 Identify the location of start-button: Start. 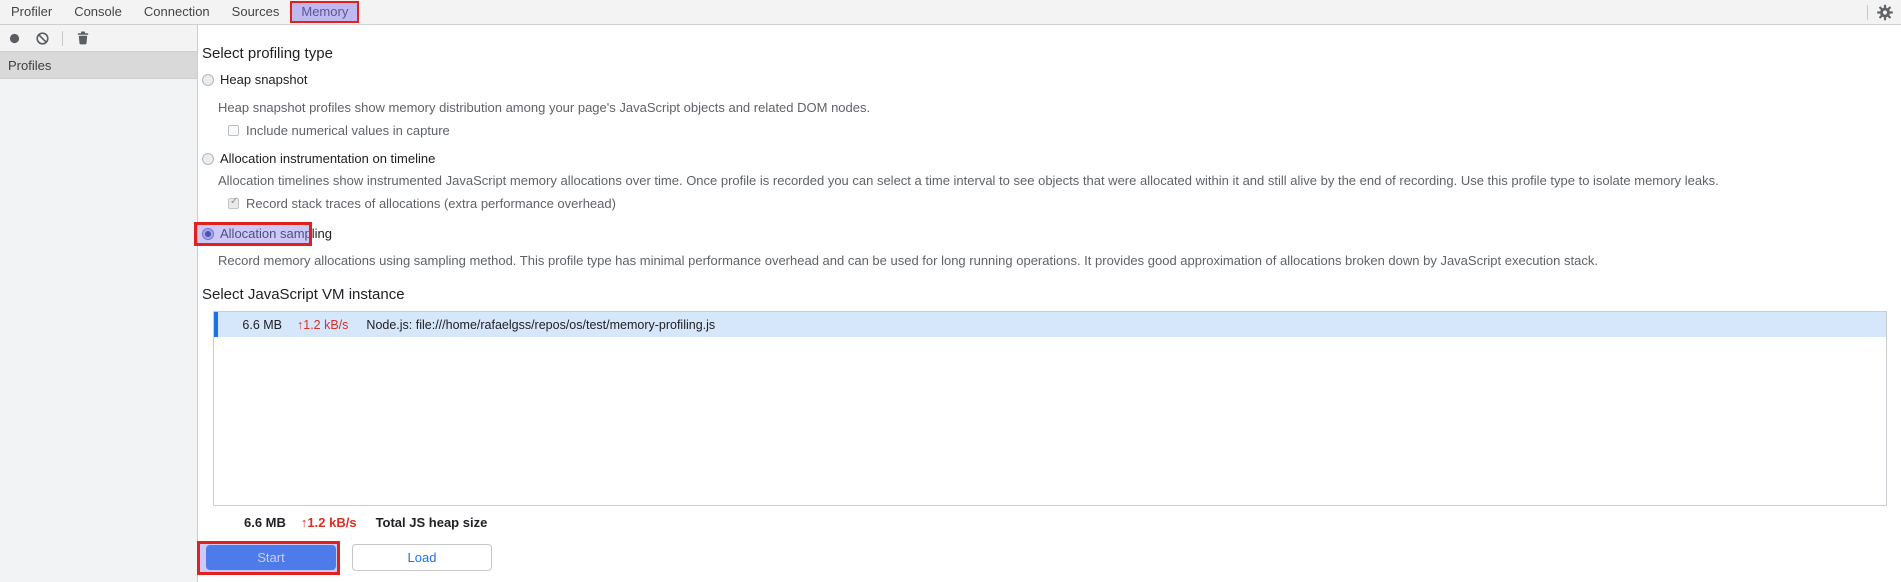
(271, 557).